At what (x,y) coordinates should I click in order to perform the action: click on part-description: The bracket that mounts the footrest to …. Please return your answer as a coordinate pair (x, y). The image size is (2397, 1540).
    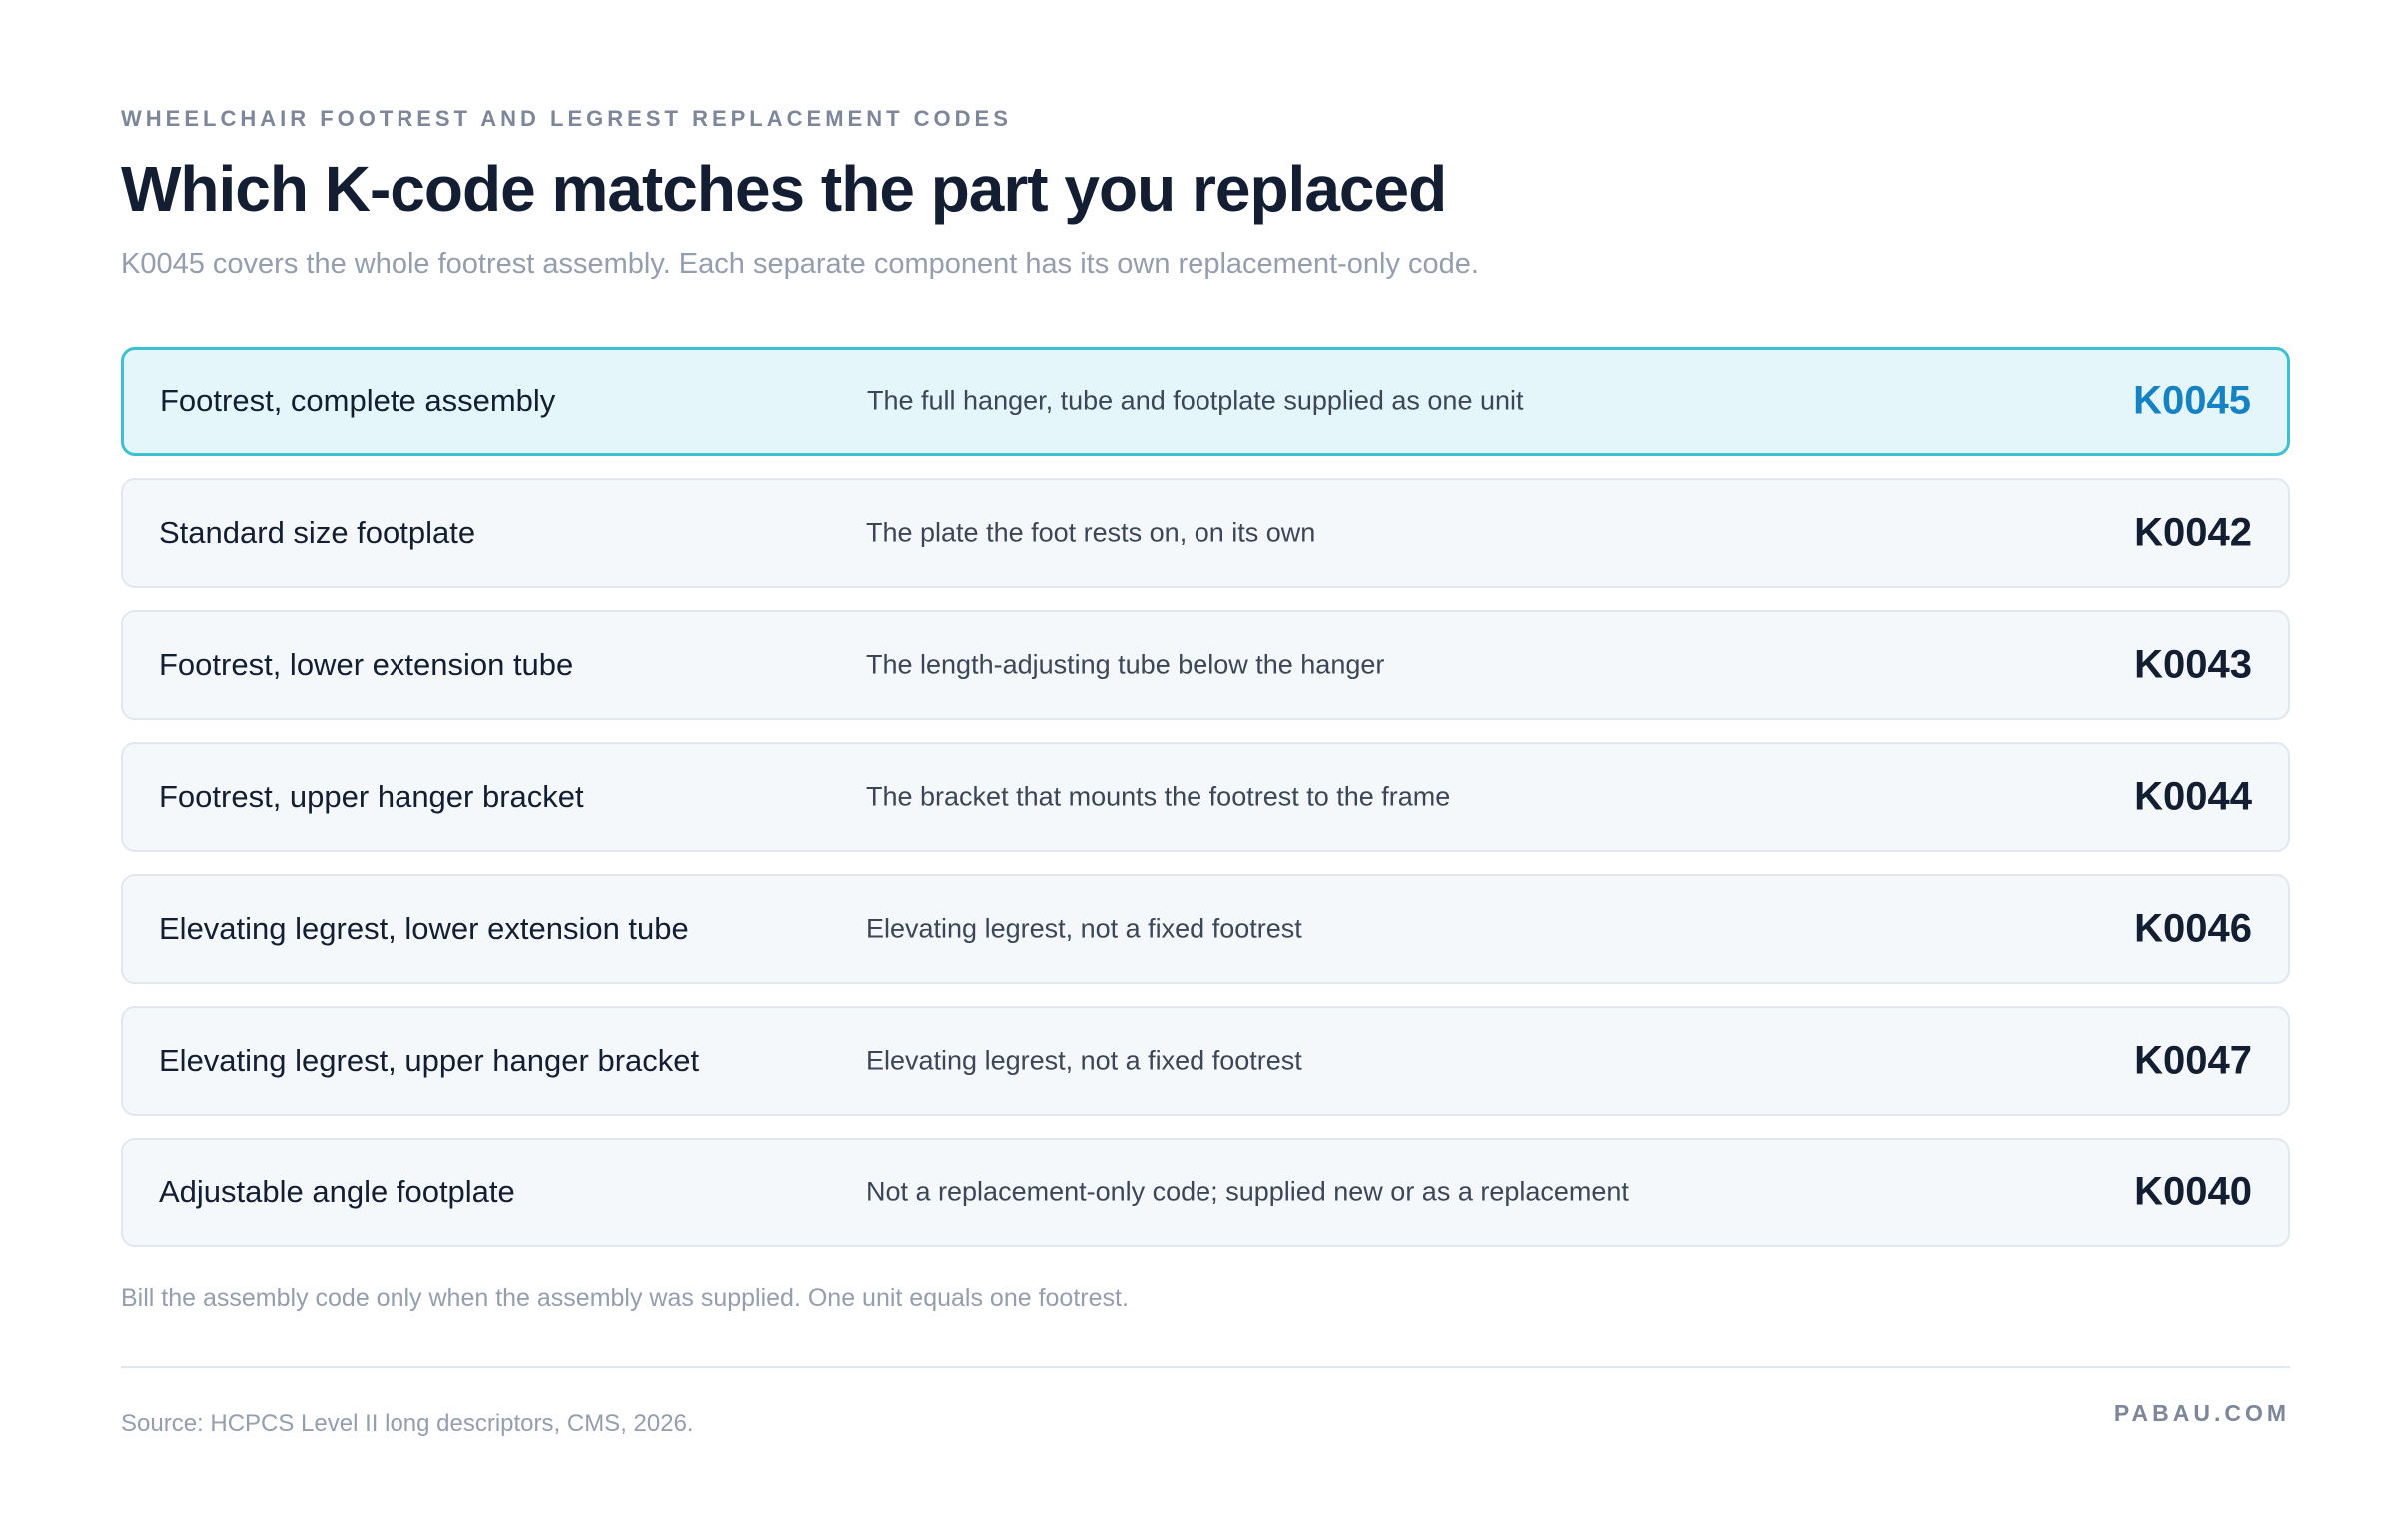
    Looking at the image, I should click on (1159, 797).